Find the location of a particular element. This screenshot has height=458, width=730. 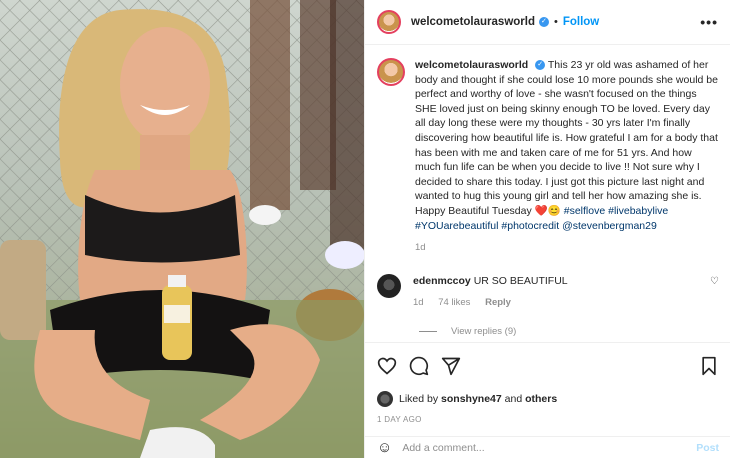

emoji-smile-icon: ☺ is located at coordinates (384, 447).